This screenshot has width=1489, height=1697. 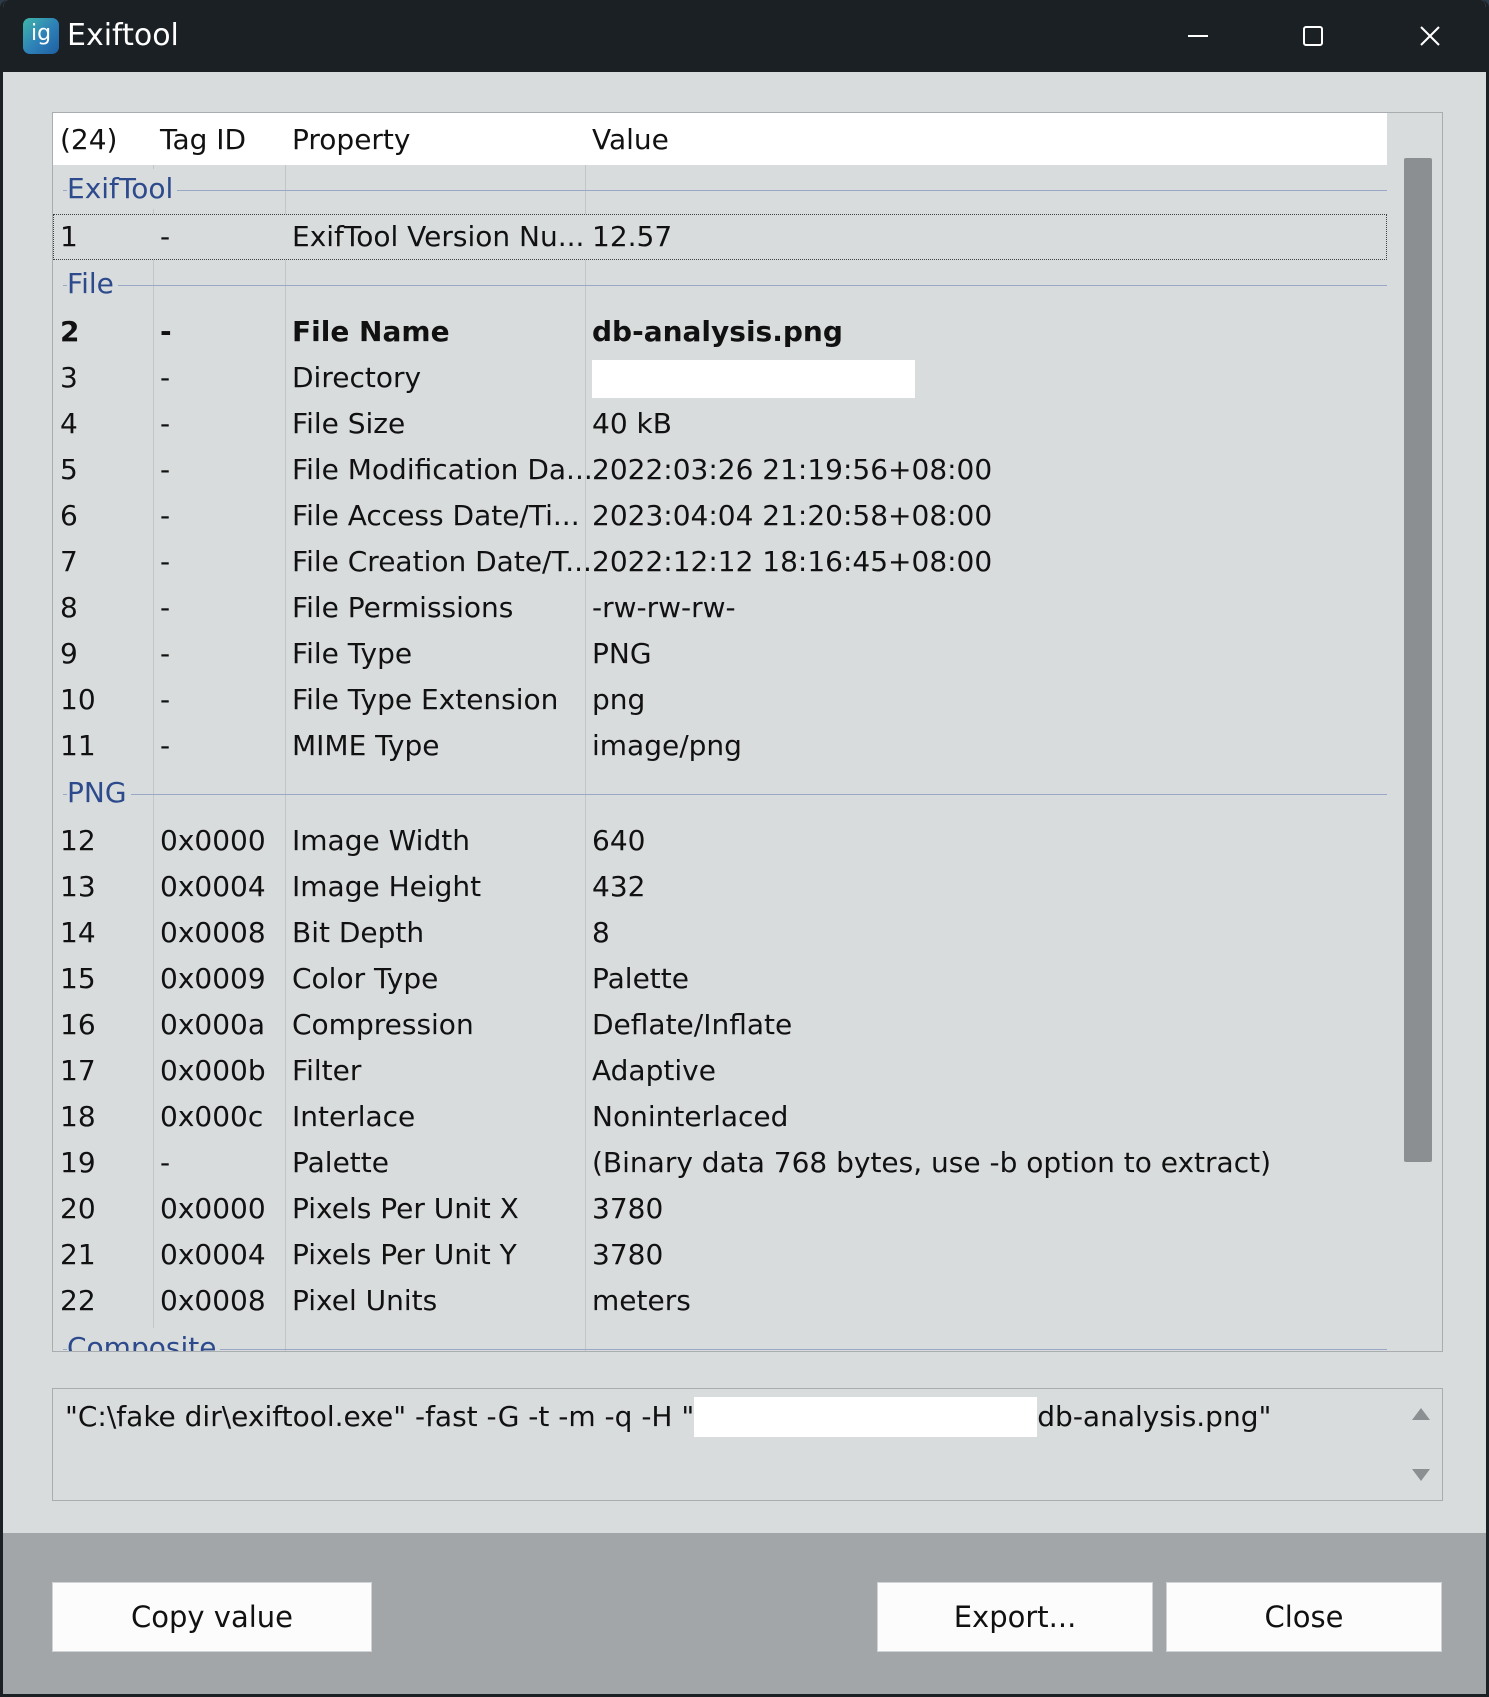 What do you see at coordinates (632, 236) in the screenshot?
I see `row-value: 12.57` at bounding box center [632, 236].